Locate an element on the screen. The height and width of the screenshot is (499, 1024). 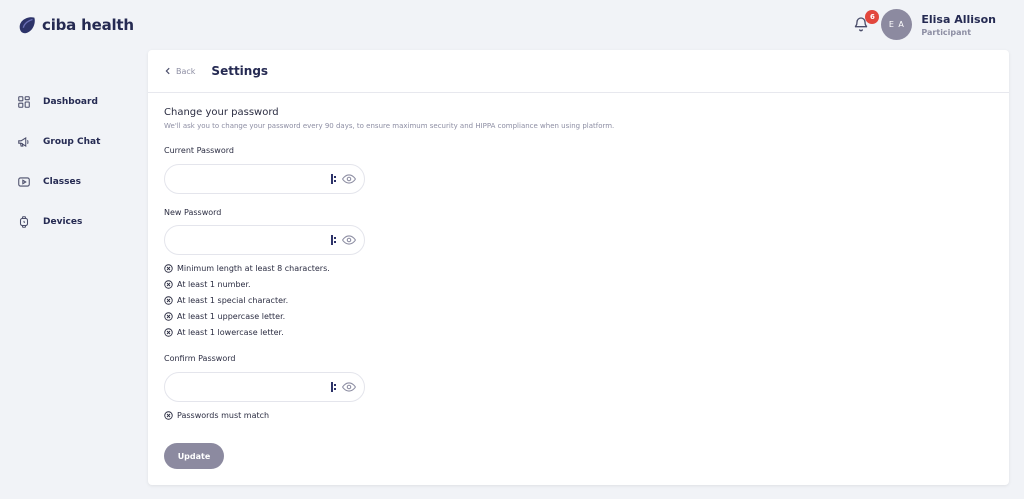
back-button: Back is located at coordinates (179, 71).